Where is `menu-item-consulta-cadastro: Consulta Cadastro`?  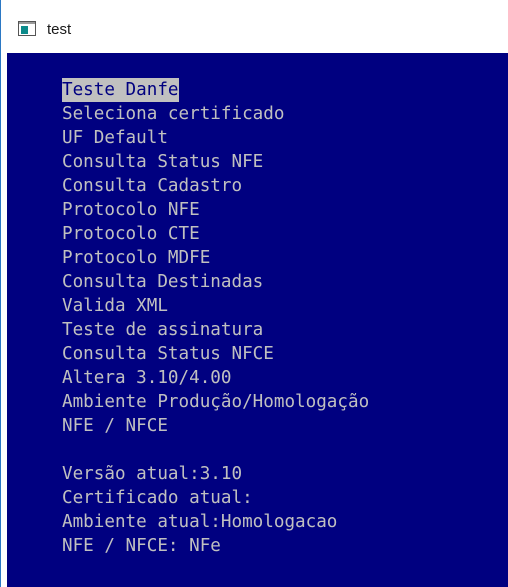 menu-item-consulta-cadastro: Consulta Cadastro is located at coordinates (152, 186).